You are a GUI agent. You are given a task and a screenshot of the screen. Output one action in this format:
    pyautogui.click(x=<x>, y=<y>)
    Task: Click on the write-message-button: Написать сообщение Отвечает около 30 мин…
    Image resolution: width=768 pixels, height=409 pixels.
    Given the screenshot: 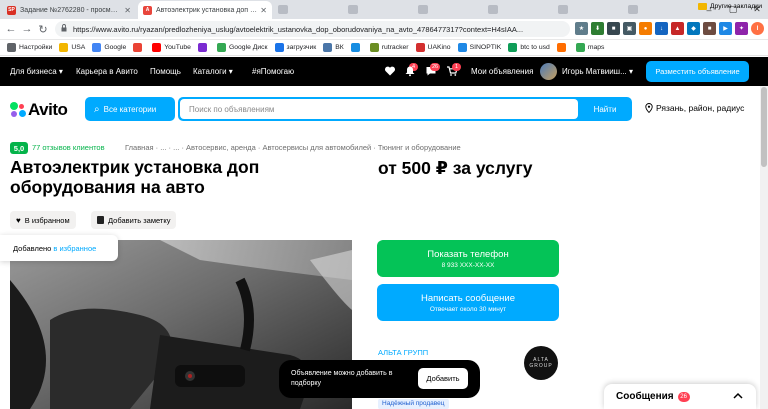 What is the action you would take?
    pyautogui.click(x=468, y=302)
    